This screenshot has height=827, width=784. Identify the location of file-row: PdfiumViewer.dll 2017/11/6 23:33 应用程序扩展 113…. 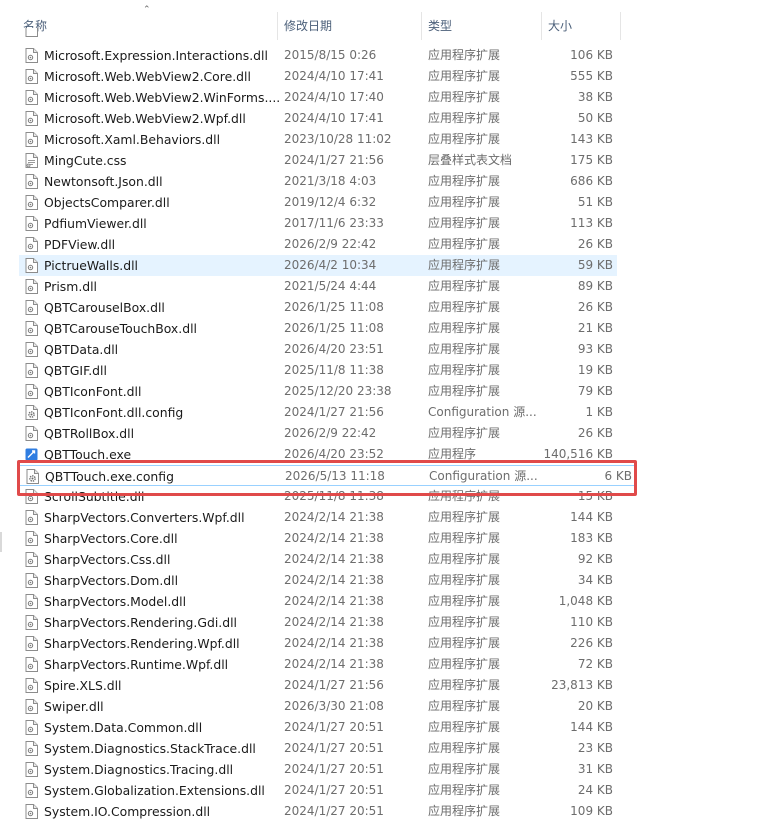
(318, 223).